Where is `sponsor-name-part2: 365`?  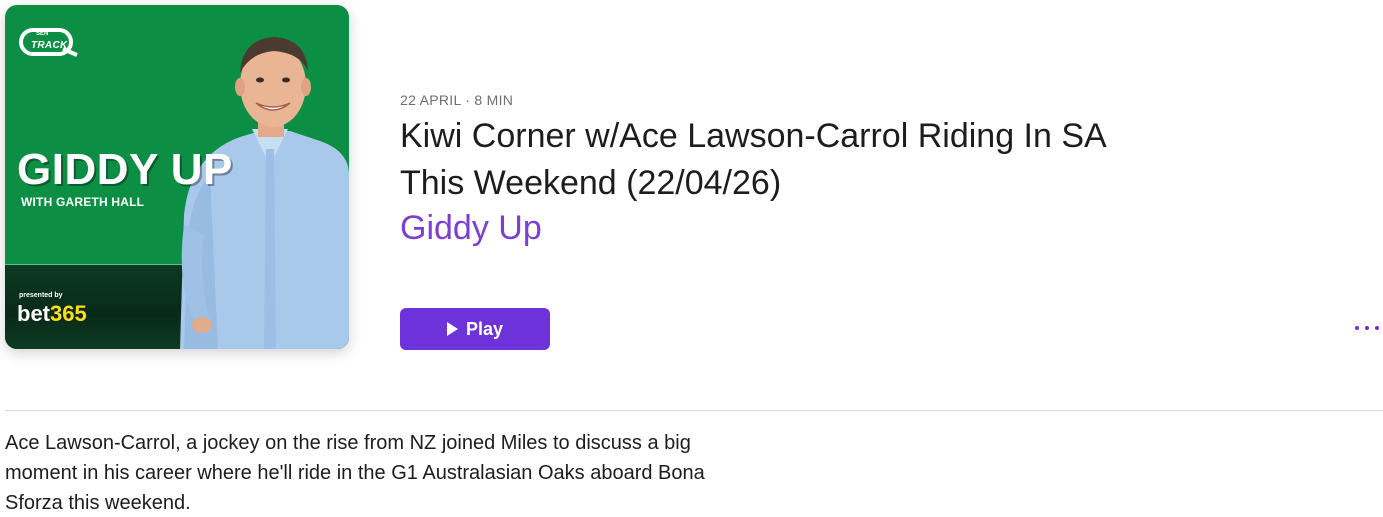 sponsor-name-part2: 365 is located at coordinates (68, 313).